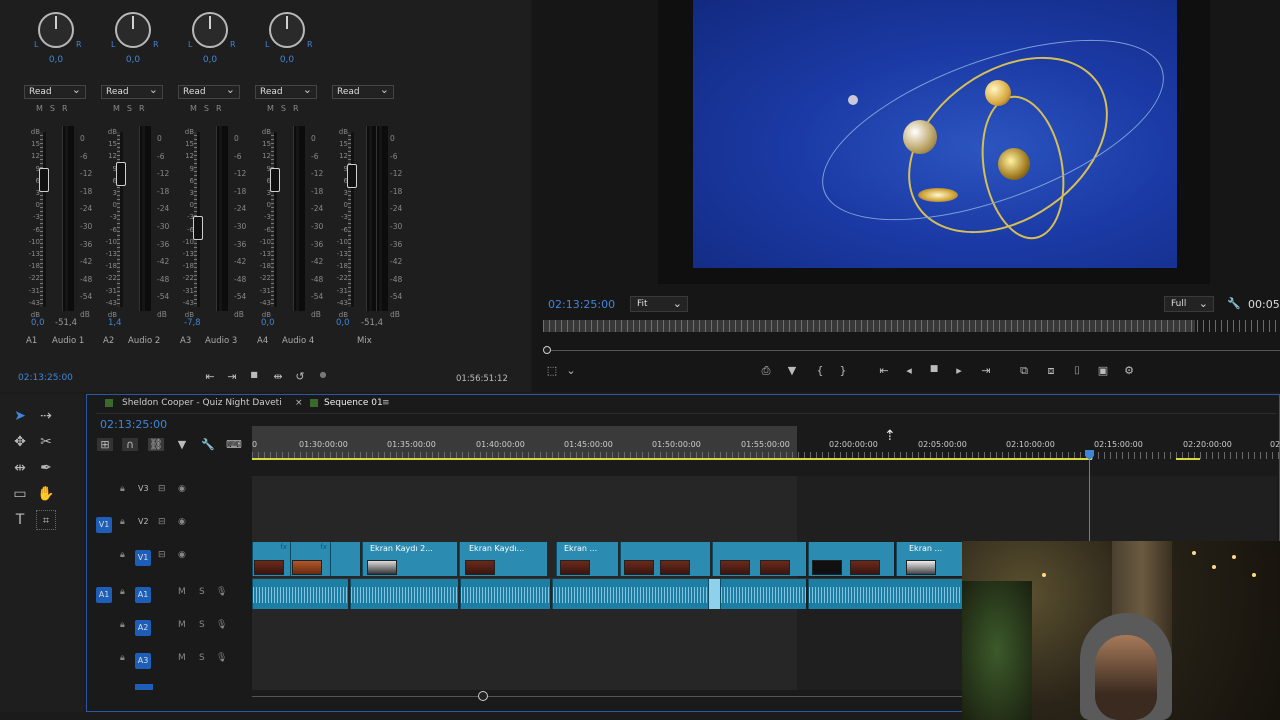  I want to click on razor-tool-icon: ✂, so click(46, 442).